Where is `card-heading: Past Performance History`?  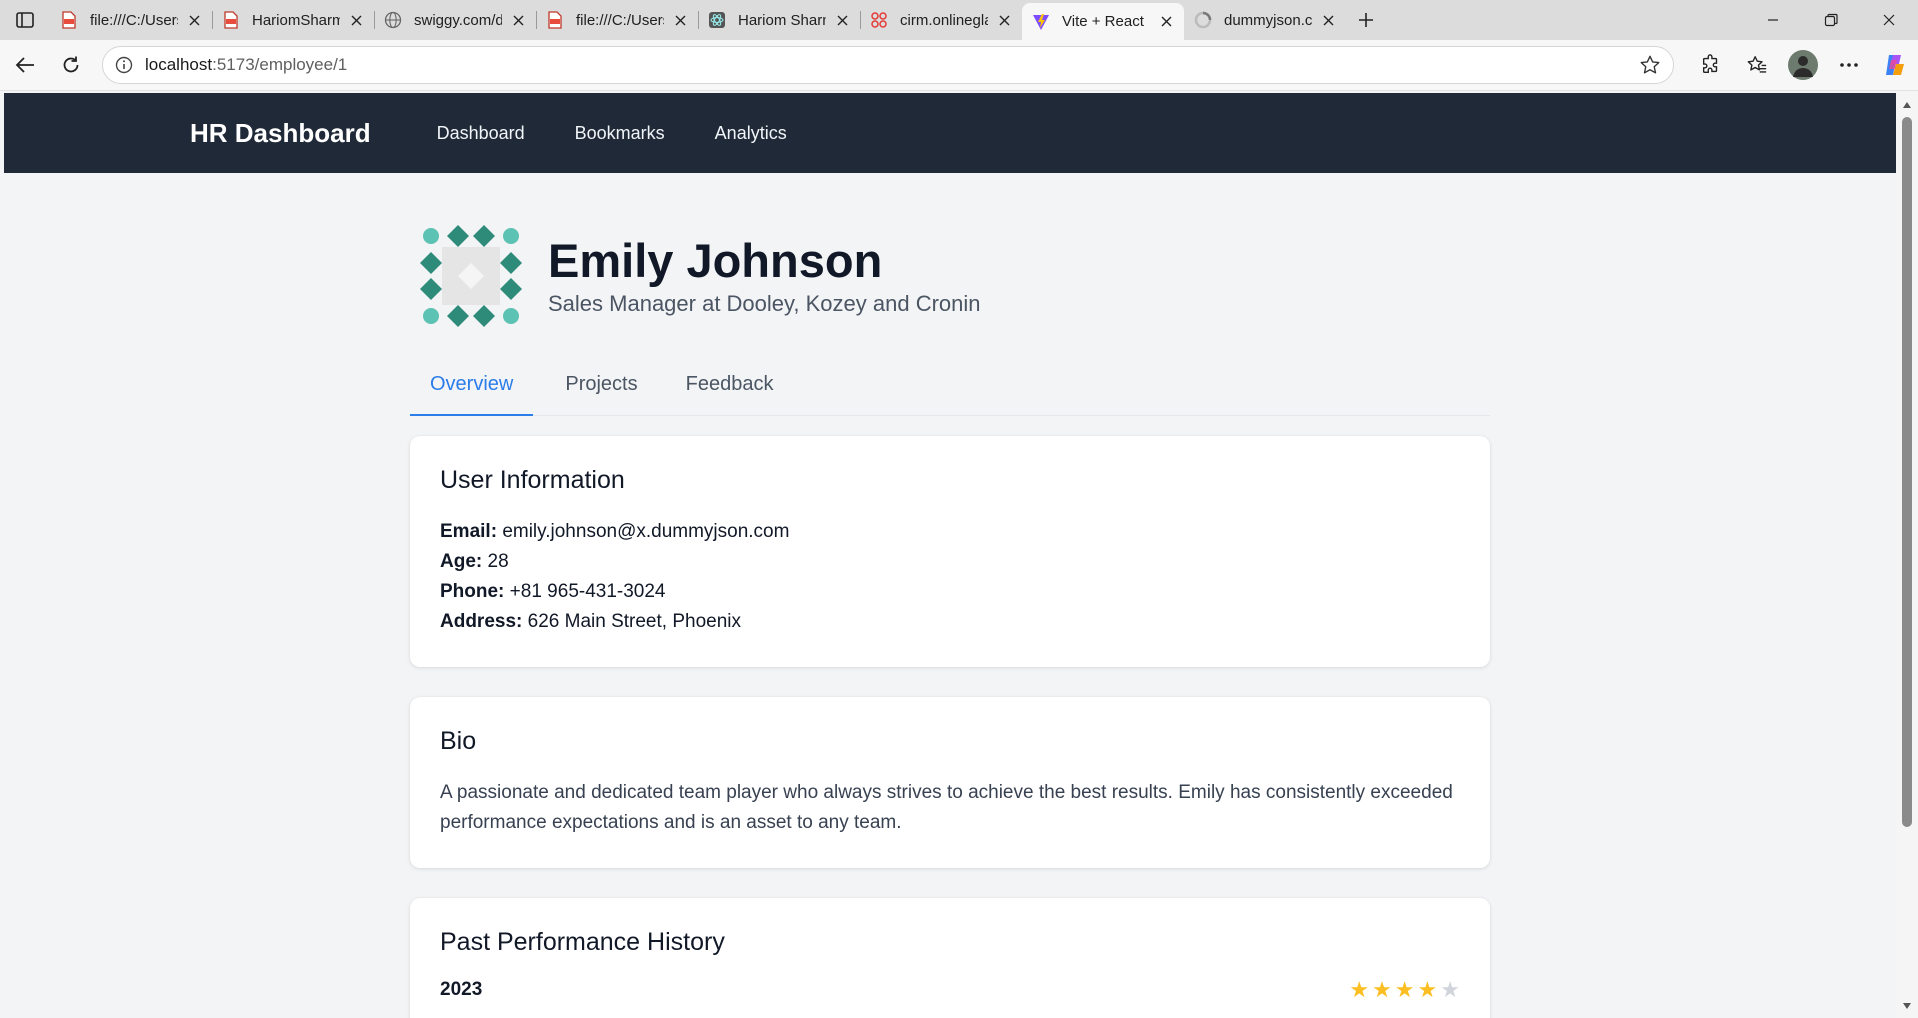
card-heading: Past Performance History is located at coordinates (582, 942).